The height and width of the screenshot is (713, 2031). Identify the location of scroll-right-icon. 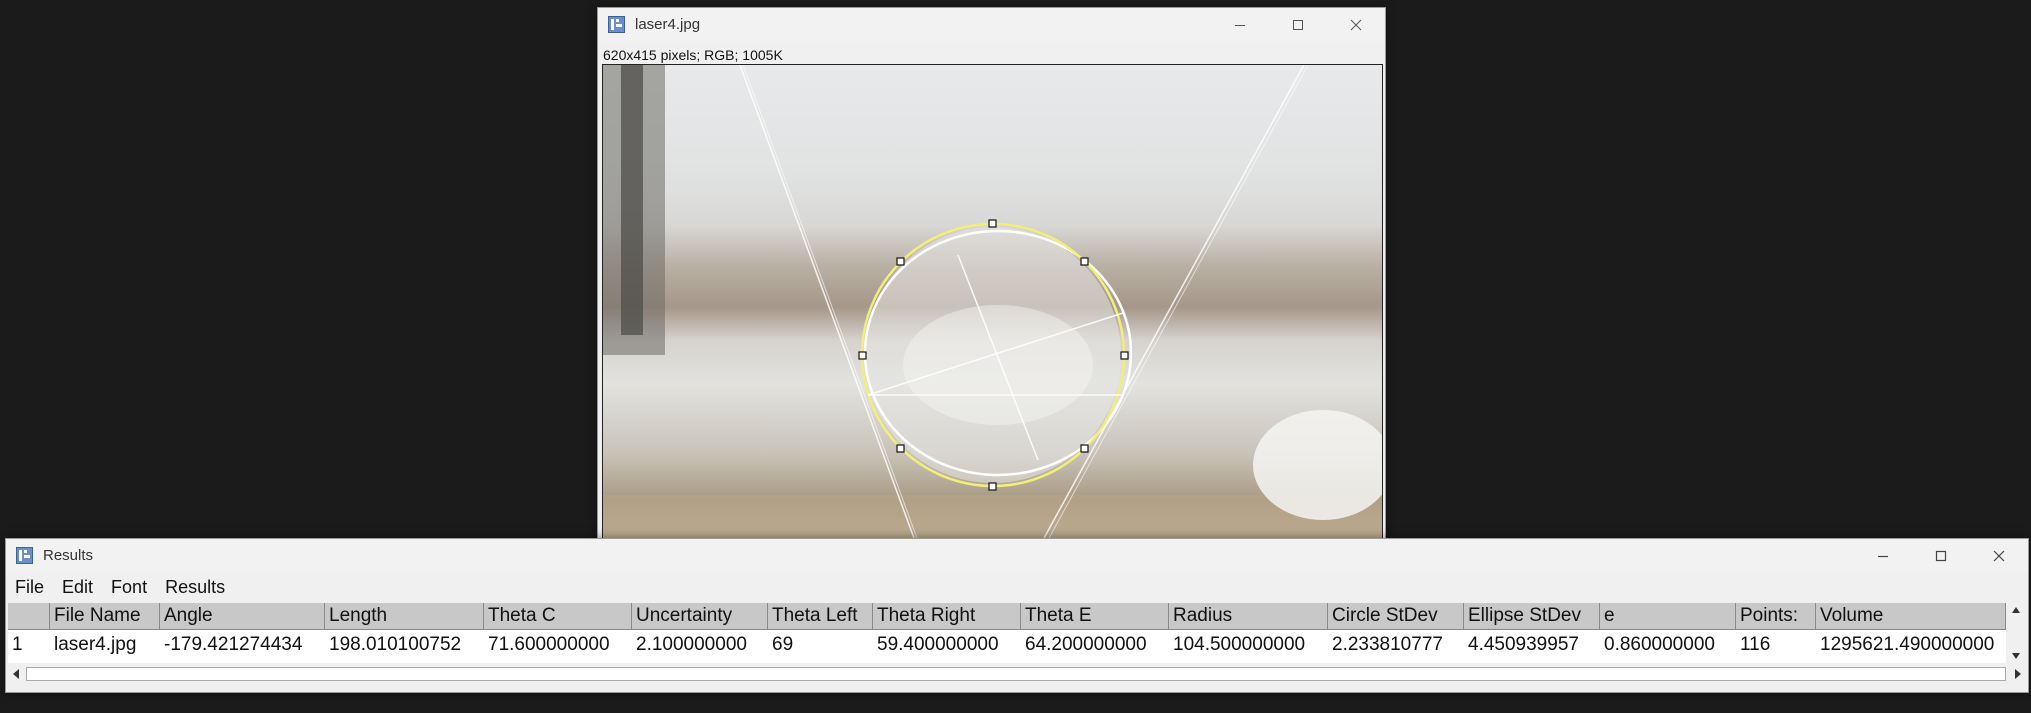
(2018, 674).